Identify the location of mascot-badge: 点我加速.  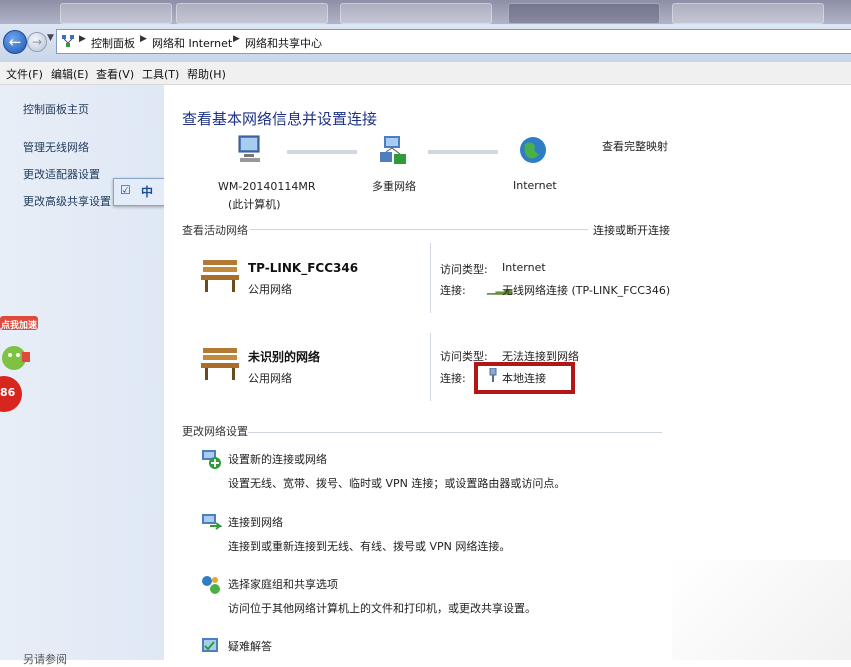
(19, 326).